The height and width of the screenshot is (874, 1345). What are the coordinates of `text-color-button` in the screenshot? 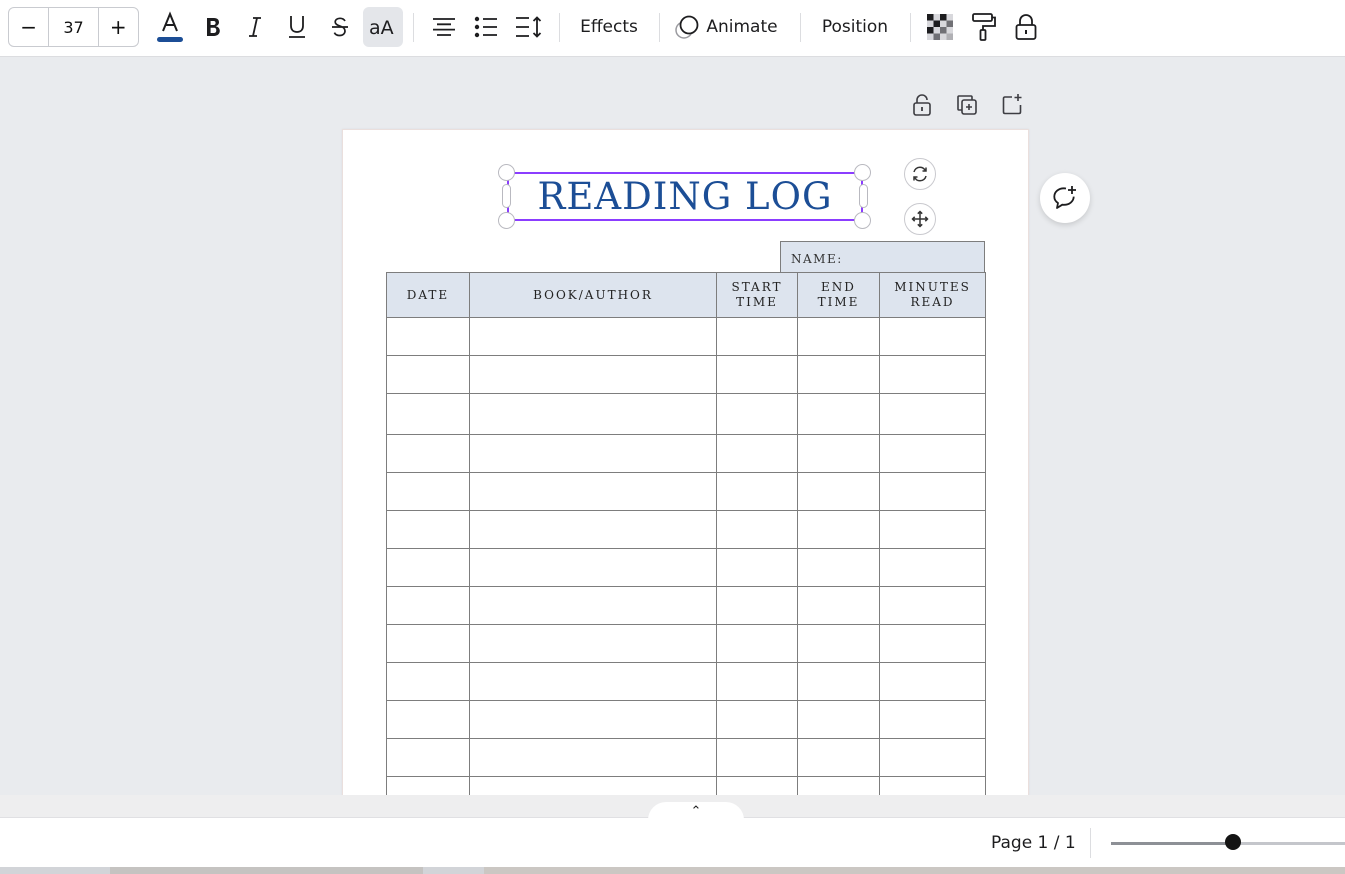 It's located at (170, 27).